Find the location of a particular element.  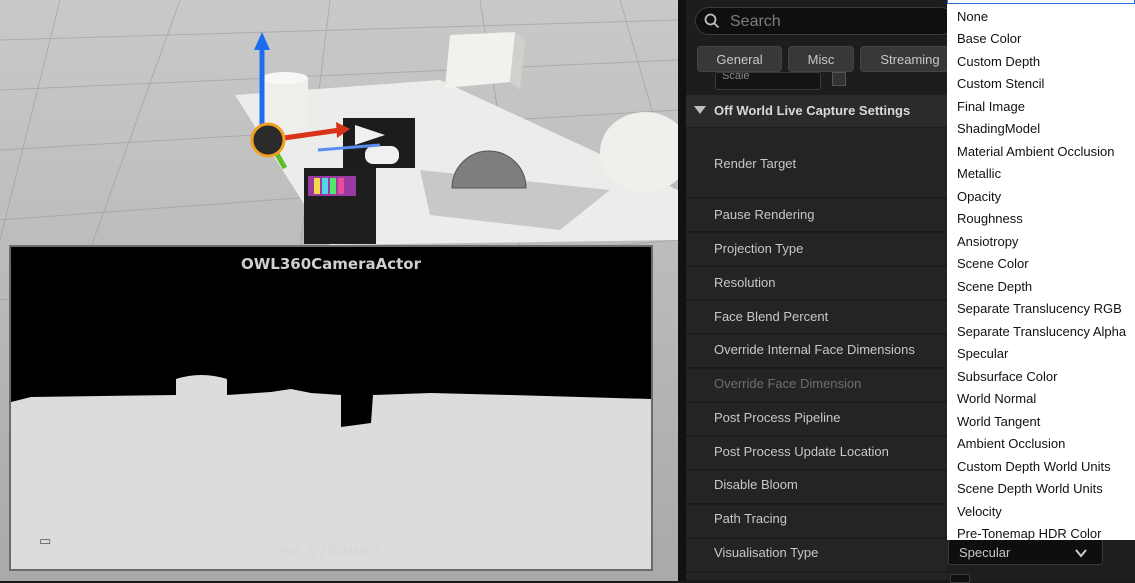

property-label: Post Process Pipeline is located at coordinates (777, 417).